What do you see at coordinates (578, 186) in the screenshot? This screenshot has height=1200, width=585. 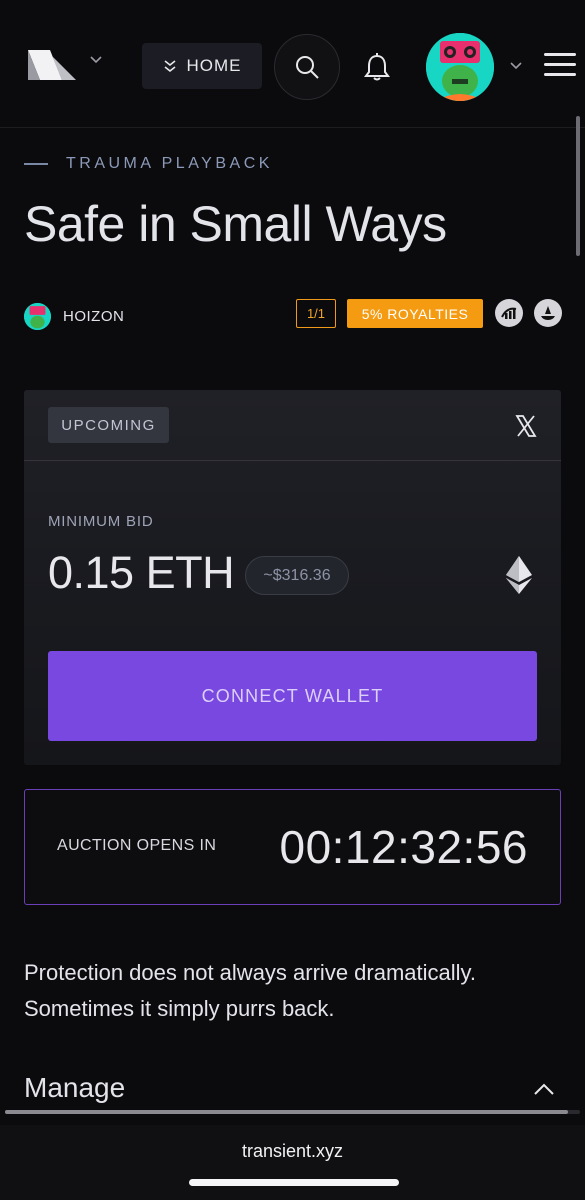 I see `vertical-scrollbar` at bounding box center [578, 186].